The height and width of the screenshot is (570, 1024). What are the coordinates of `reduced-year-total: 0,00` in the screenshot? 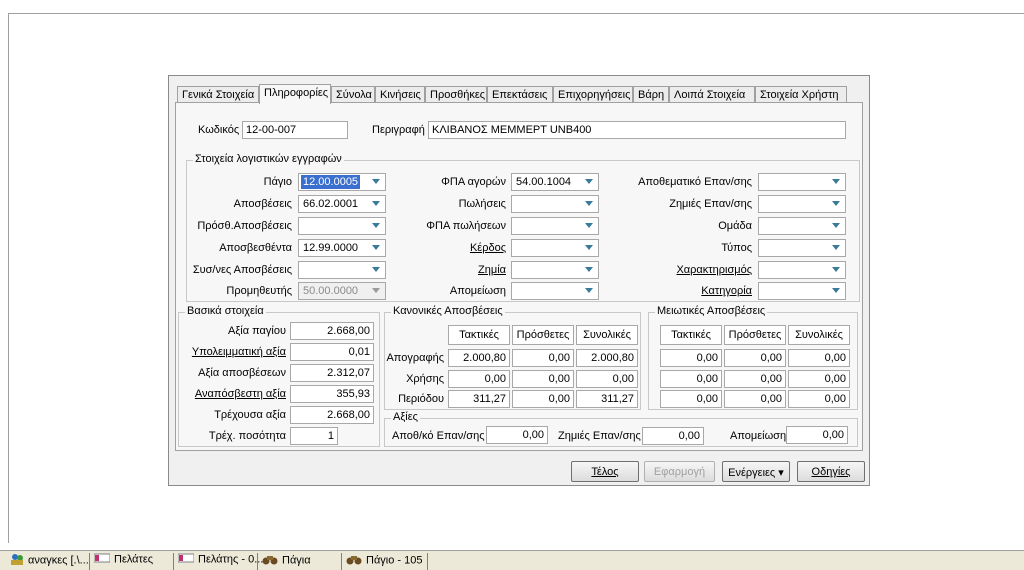 It's located at (819, 379).